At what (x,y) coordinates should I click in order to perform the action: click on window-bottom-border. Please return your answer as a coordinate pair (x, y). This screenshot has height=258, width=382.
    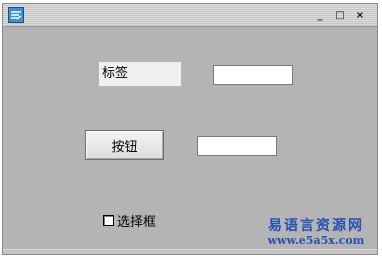
    Looking at the image, I should click on (190, 251).